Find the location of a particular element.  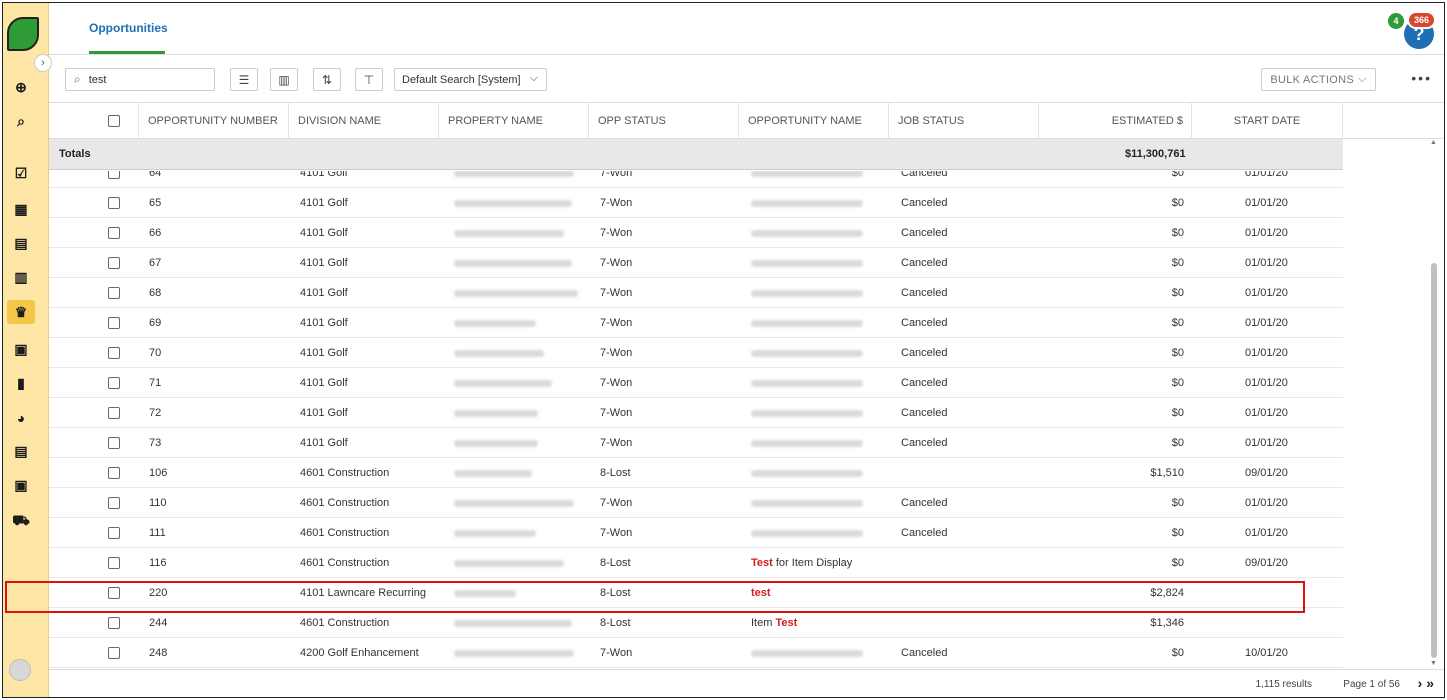

search-field: ⌕ is located at coordinates (140, 79).